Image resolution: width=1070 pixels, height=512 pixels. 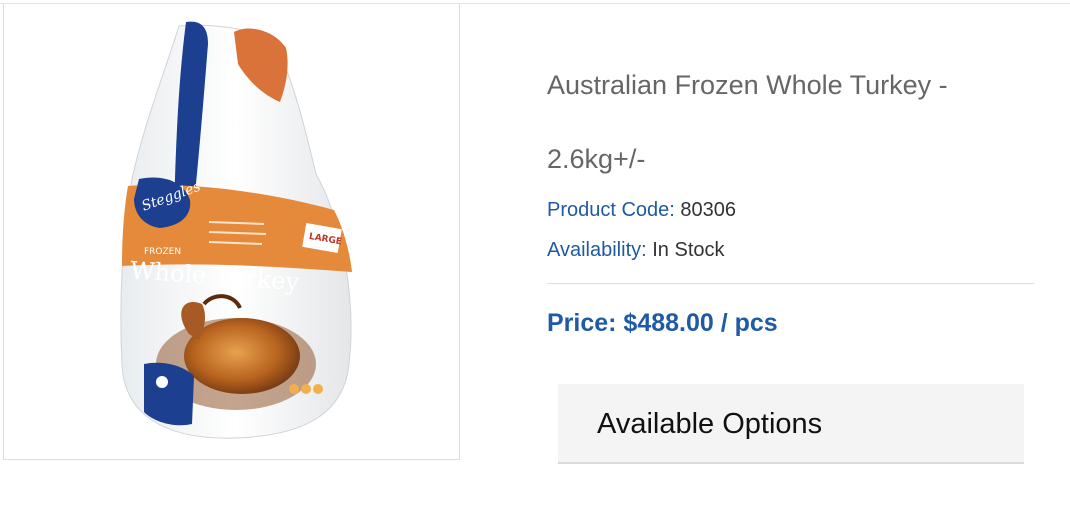 I want to click on product-price: Price: $488.00 / pcs, so click(x=662, y=323).